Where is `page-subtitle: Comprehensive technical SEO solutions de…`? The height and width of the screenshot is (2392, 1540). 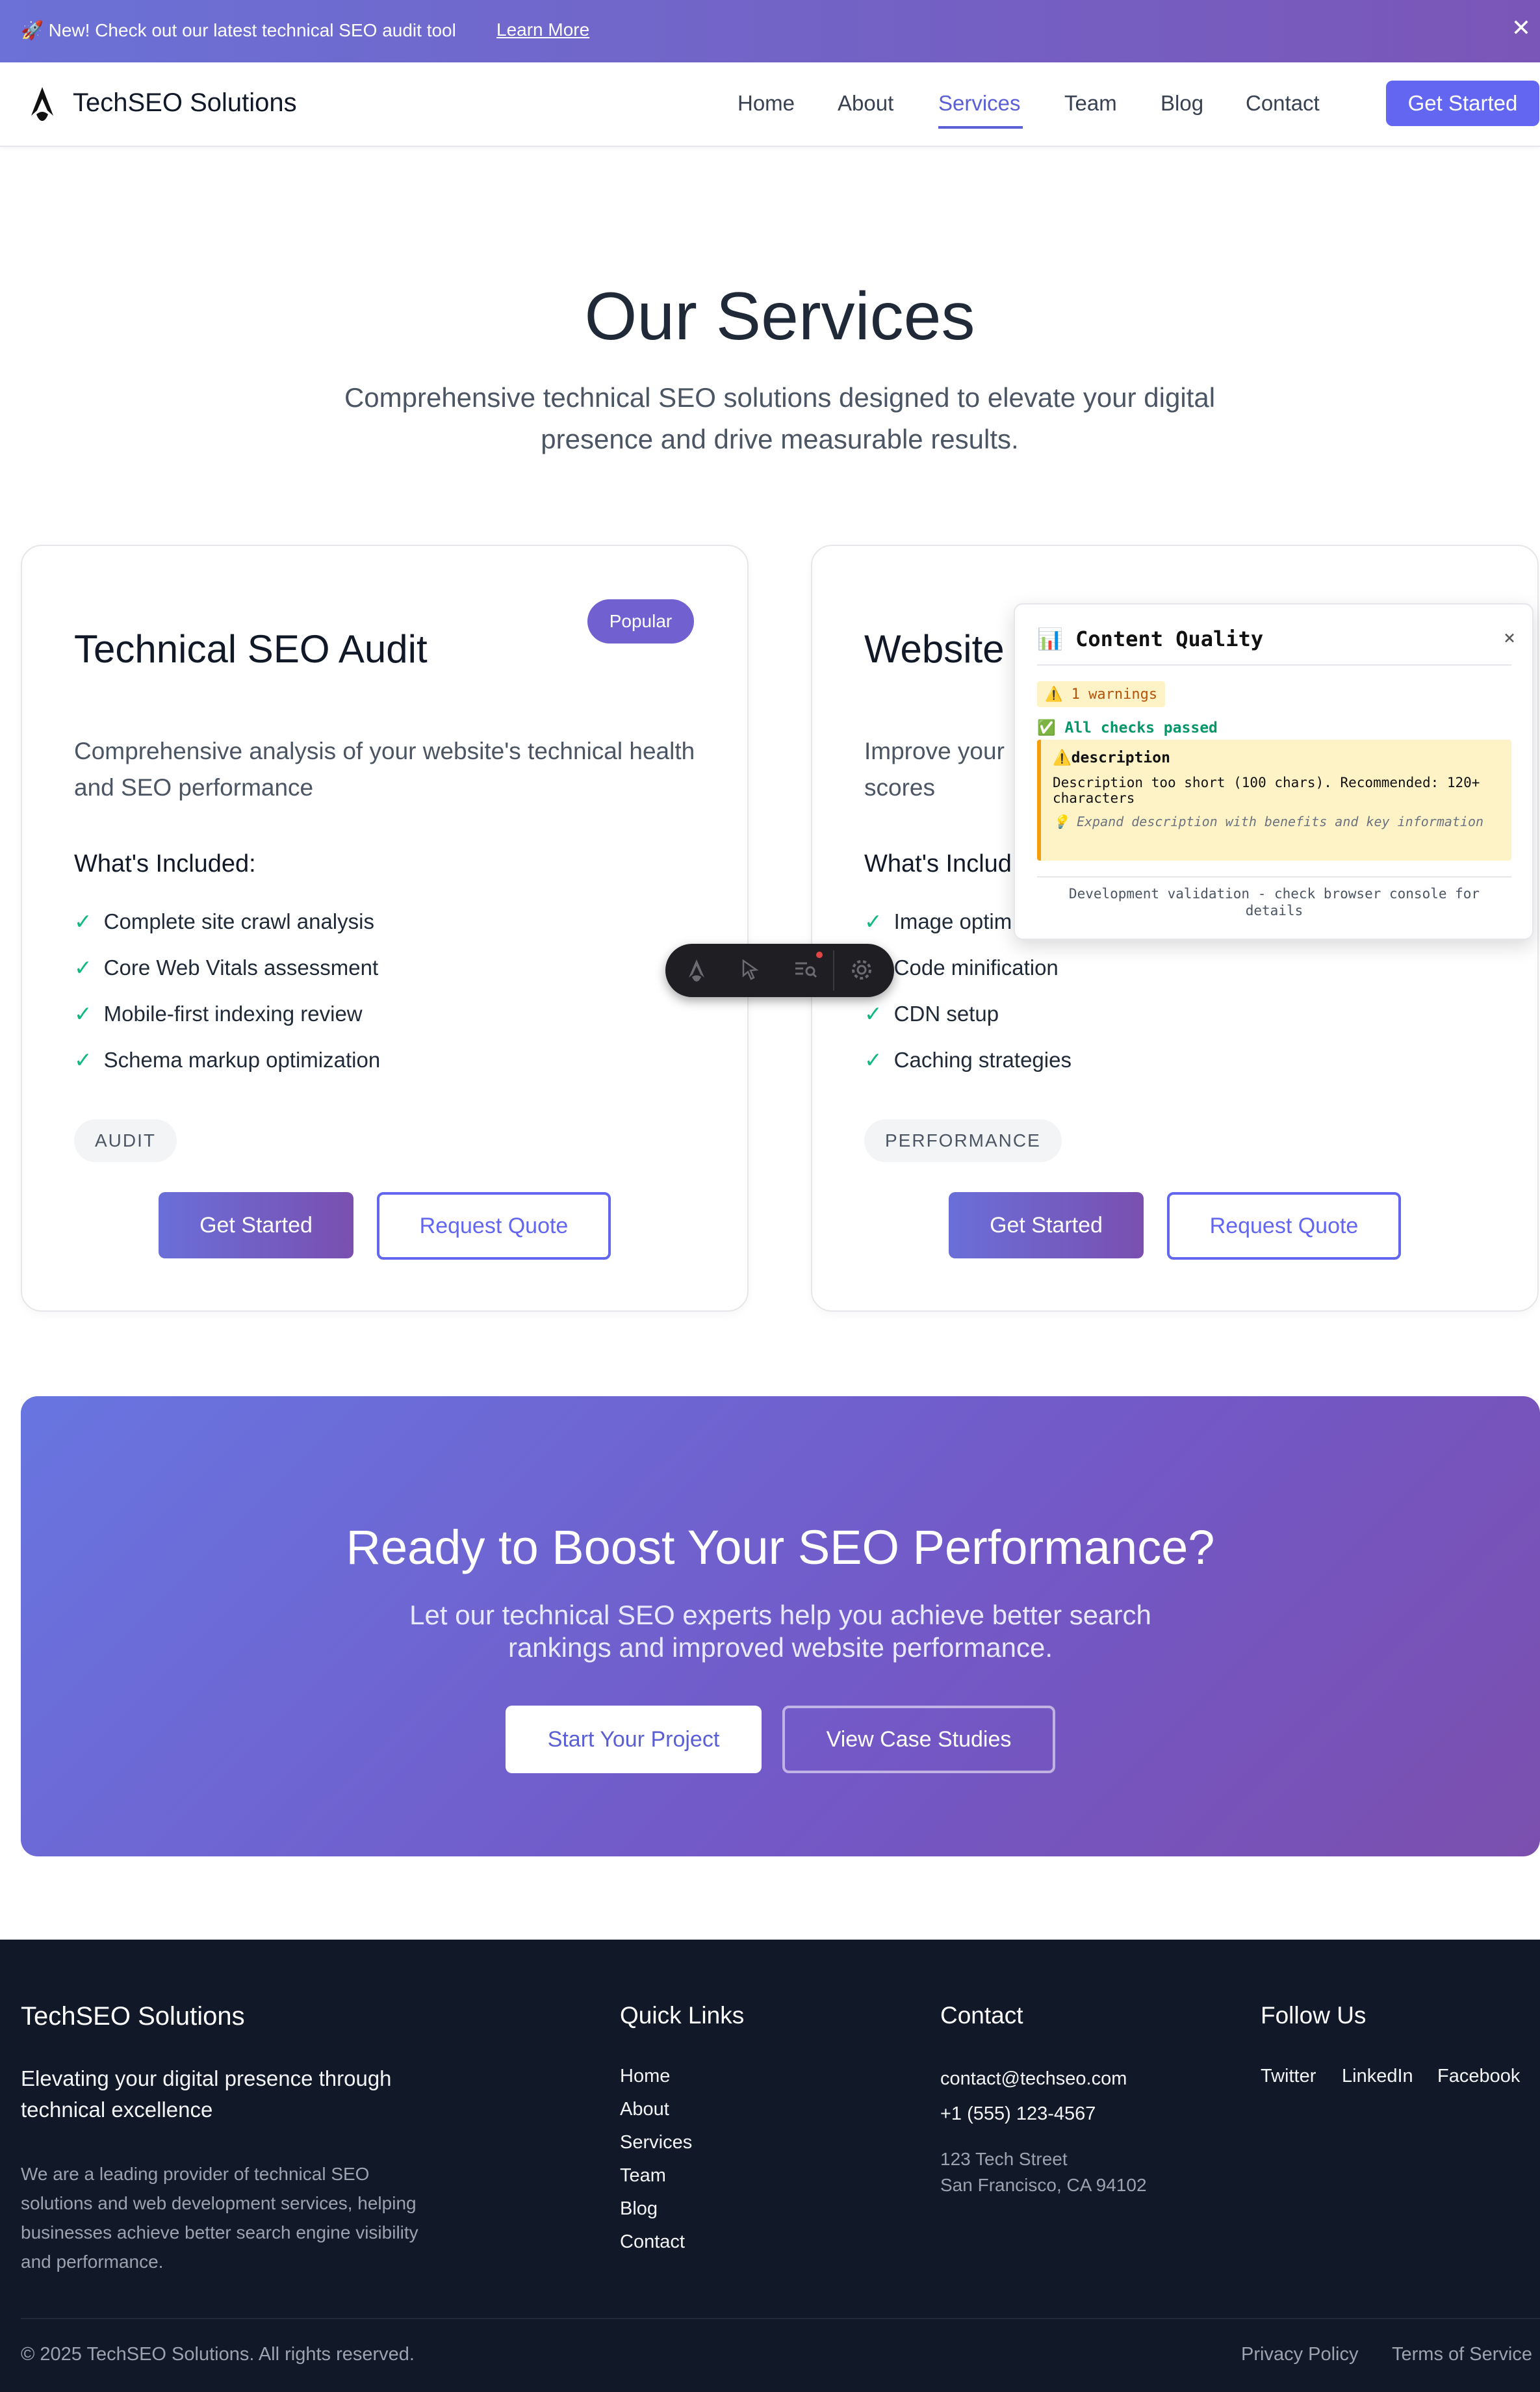 page-subtitle: Comprehensive technical SEO solutions de… is located at coordinates (780, 418).